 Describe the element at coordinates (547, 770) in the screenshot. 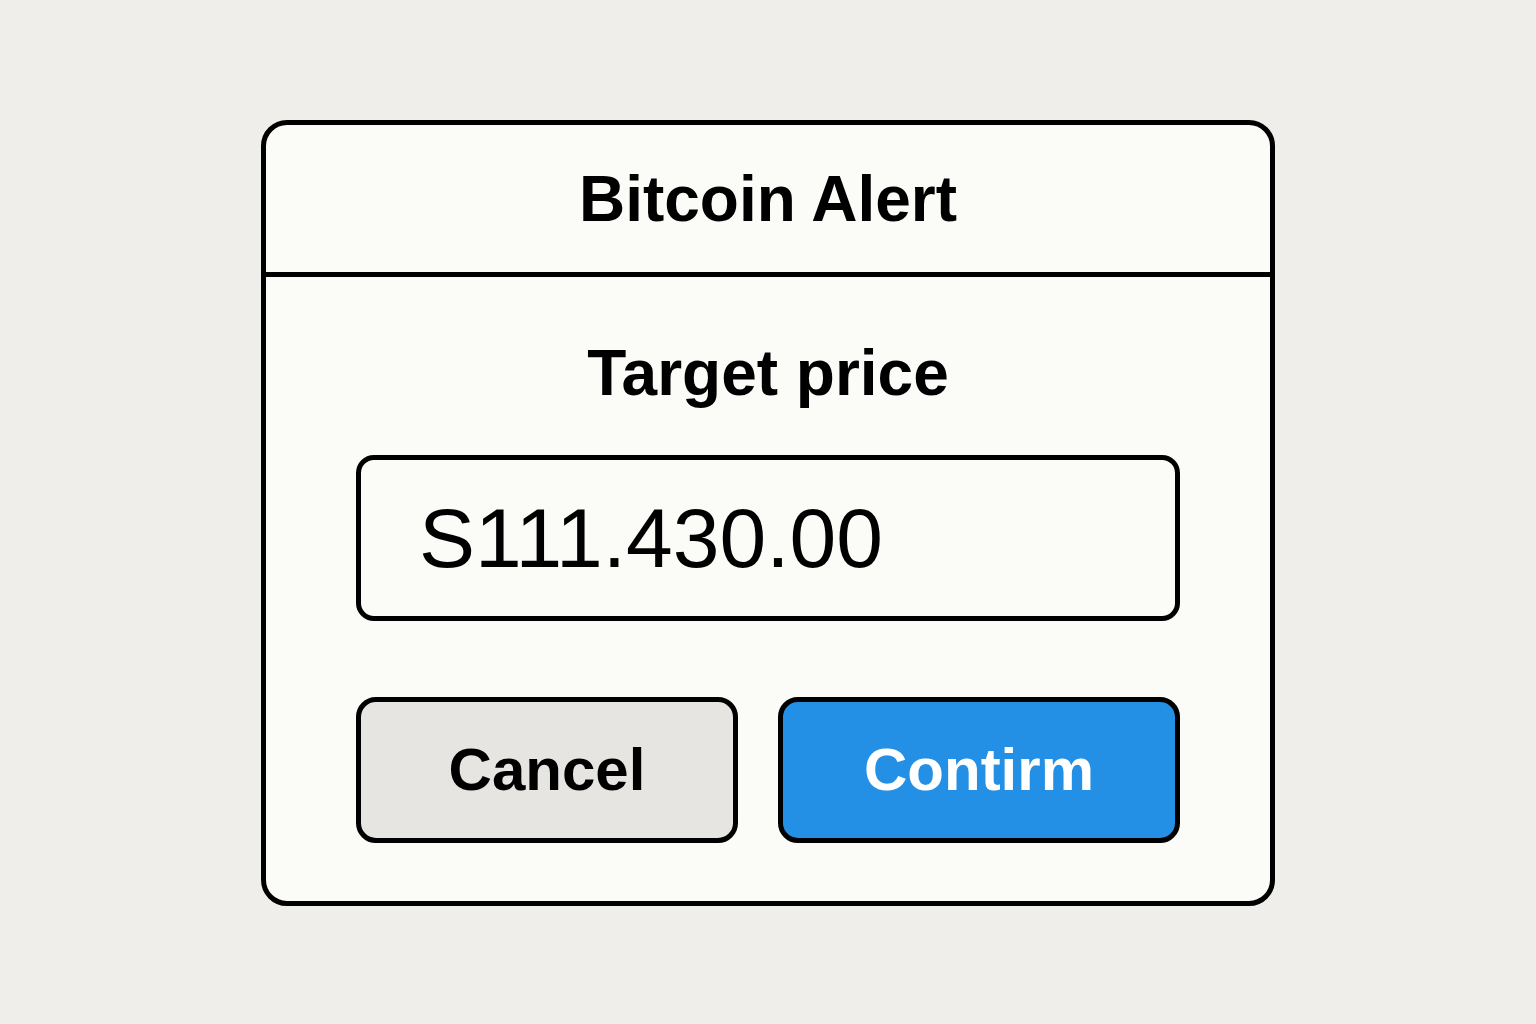

I see `cancel-button: Cancel` at that location.